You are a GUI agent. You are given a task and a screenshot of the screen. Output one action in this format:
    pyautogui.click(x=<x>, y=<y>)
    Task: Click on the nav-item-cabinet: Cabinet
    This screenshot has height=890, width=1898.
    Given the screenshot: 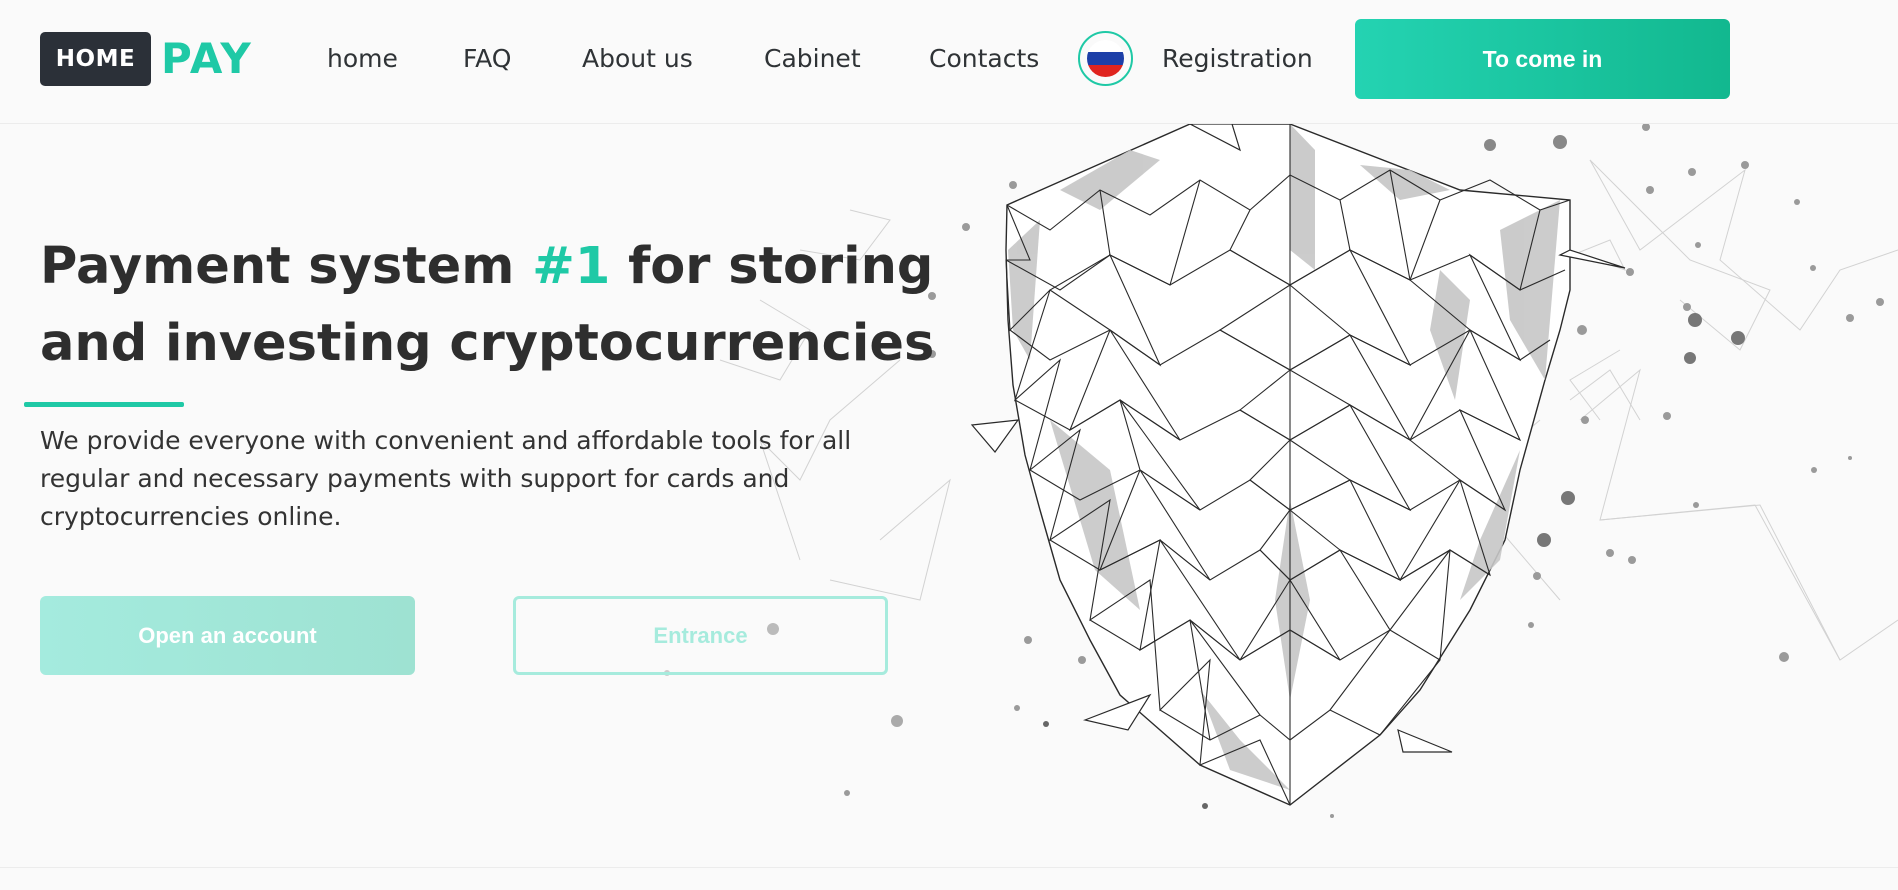 What is the action you would take?
    pyautogui.click(x=812, y=59)
    